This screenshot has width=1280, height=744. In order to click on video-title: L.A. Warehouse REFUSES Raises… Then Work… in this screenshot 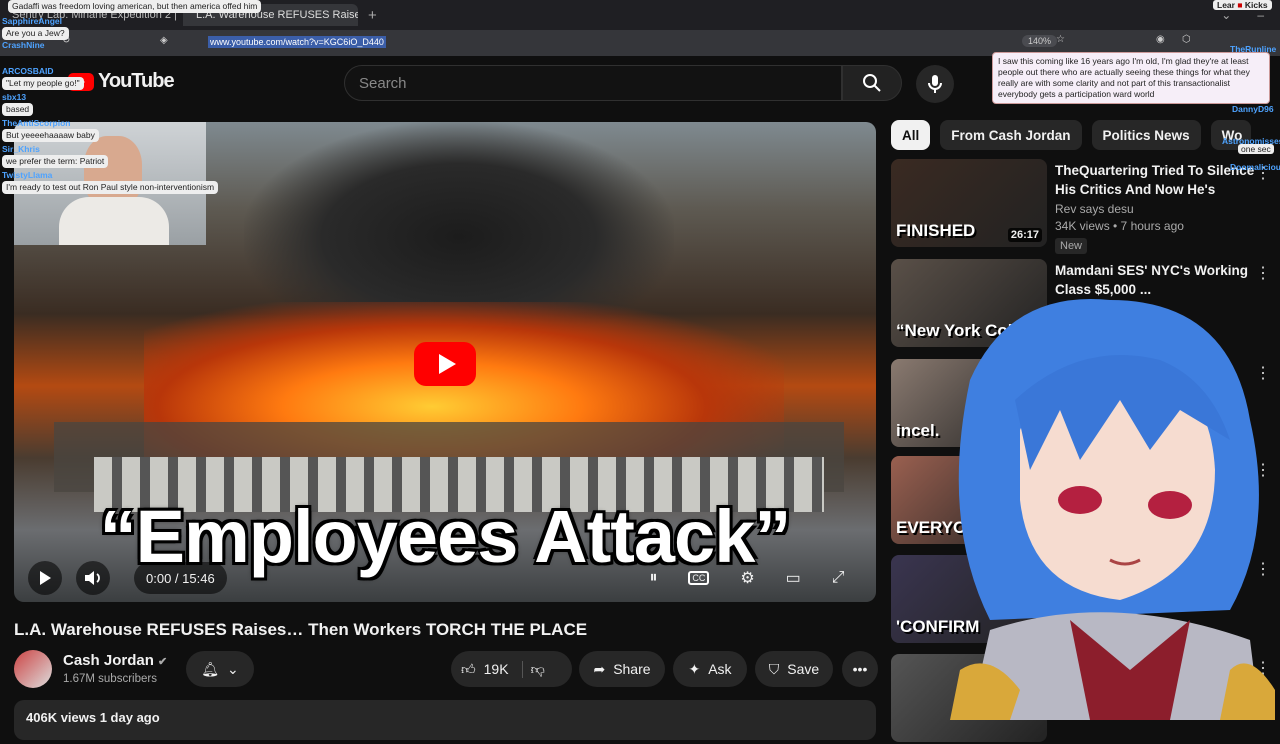, I will do `click(301, 629)`.